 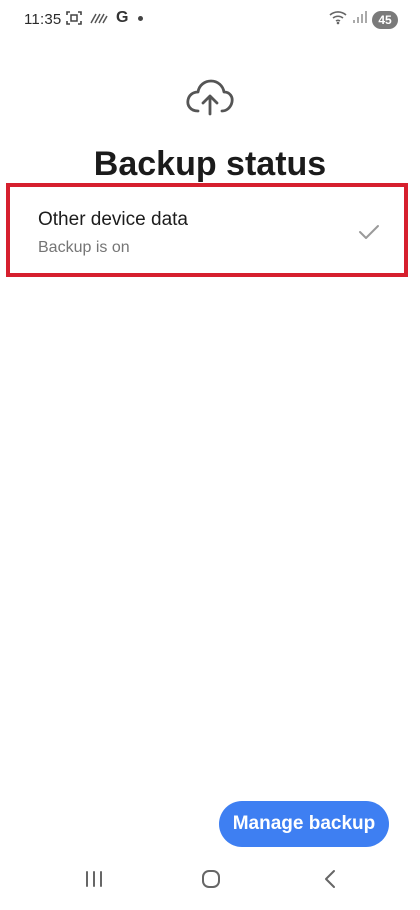 I want to click on recent-apps-icon, so click(x=94, y=879).